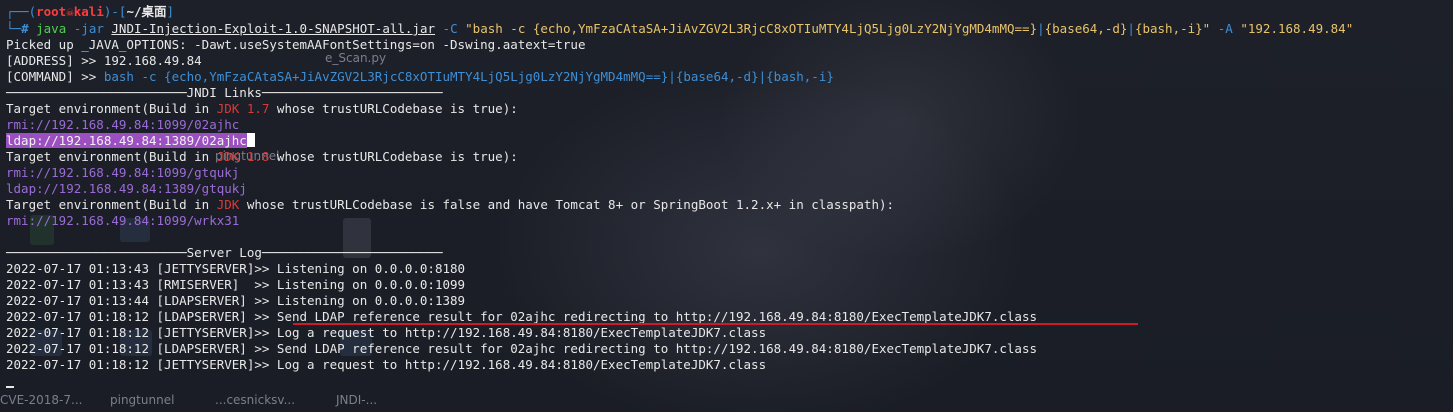  What do you see at coordinates (1225, 28) in the screenshot?
I see `cmd-a-flag: -A` at bounding box center [1225, 28].